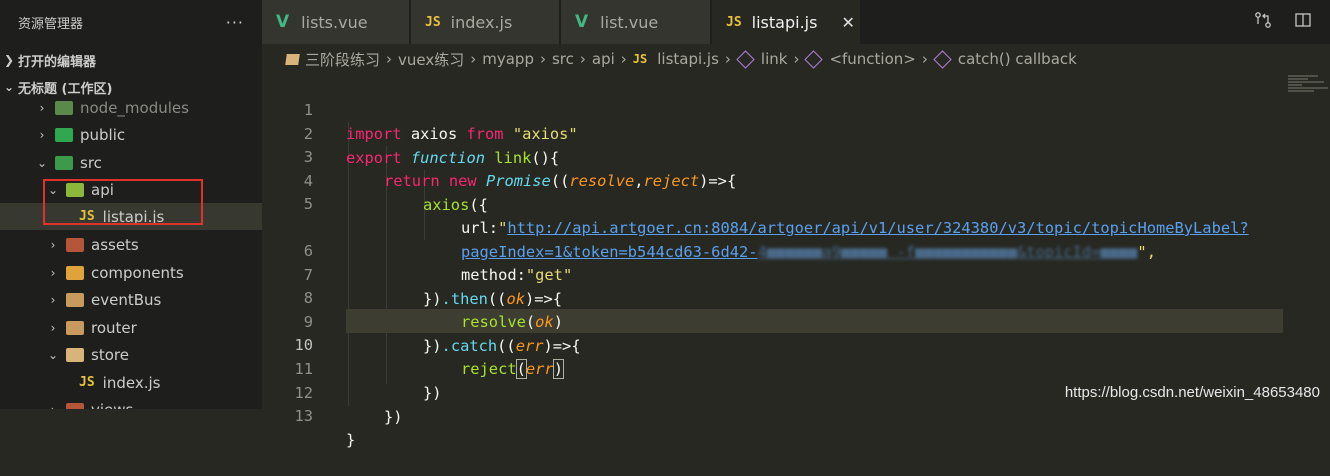 The height and width of the screenshot is (476, 1330). What do you see at coordinates (796, 132) in the screenshot?
I see `code-line-2: 2 export function link(){` at bounding box center [796, 132].